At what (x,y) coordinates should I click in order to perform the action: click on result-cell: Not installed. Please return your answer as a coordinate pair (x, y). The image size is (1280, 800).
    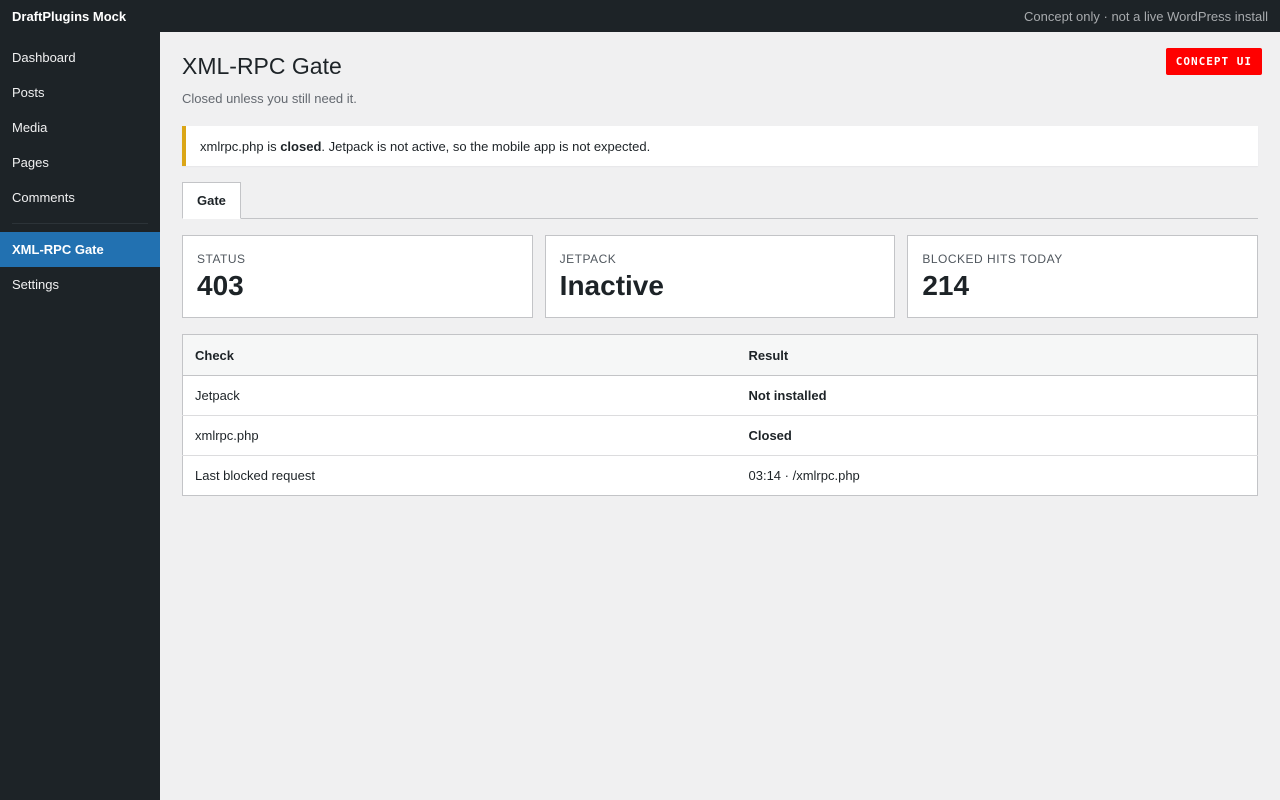
    Looking at the image, I should click on (997, 395).